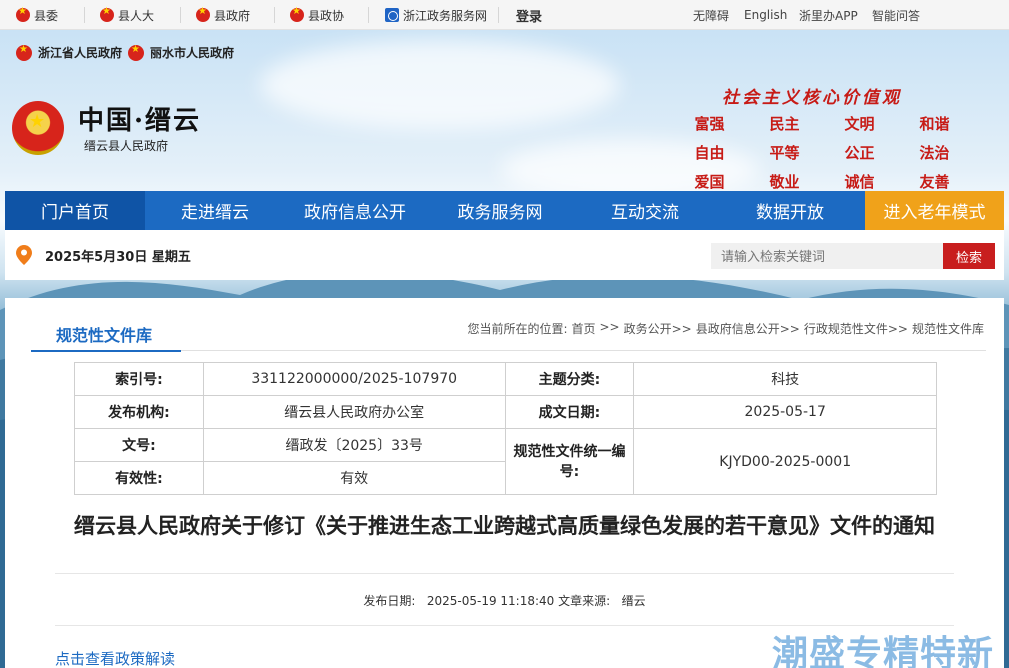 This screenshot has height=668, width=1009. Describe the element at coordinates (24, 255) in the screenshot. I see `location-pin-icon` at that location.